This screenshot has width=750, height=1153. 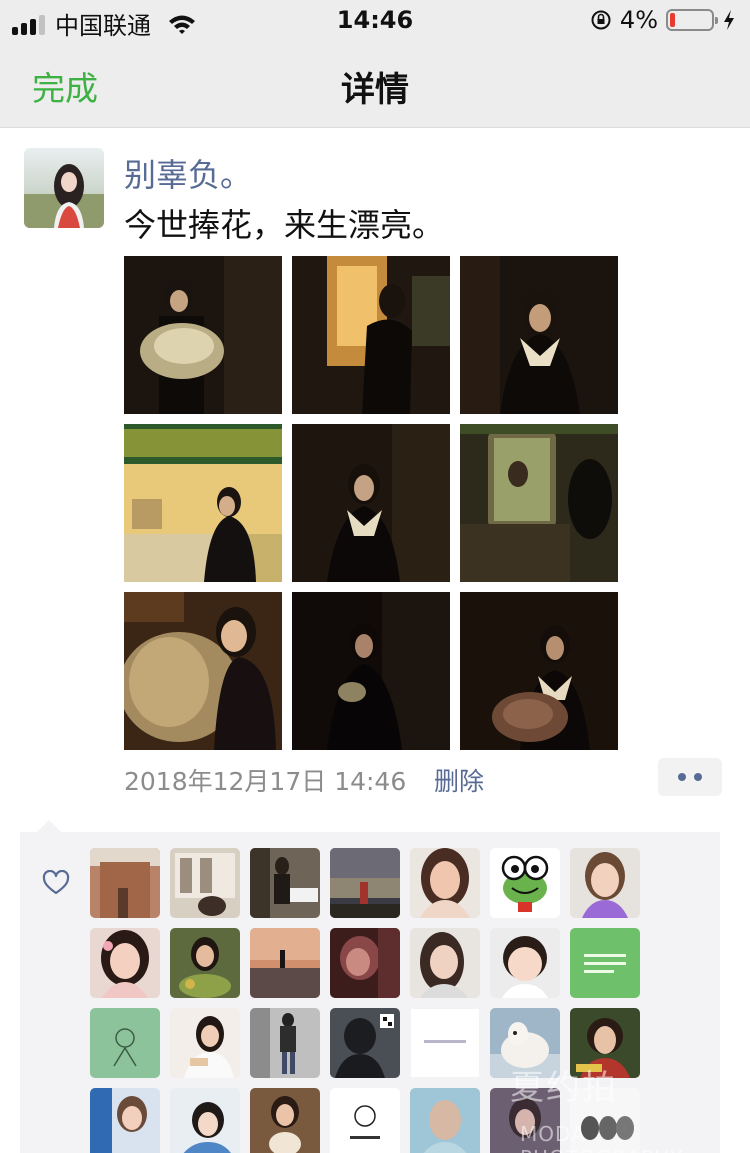 I want to click on status-bar: 中国联通 14:46 4%, so click(x=375, y=20).